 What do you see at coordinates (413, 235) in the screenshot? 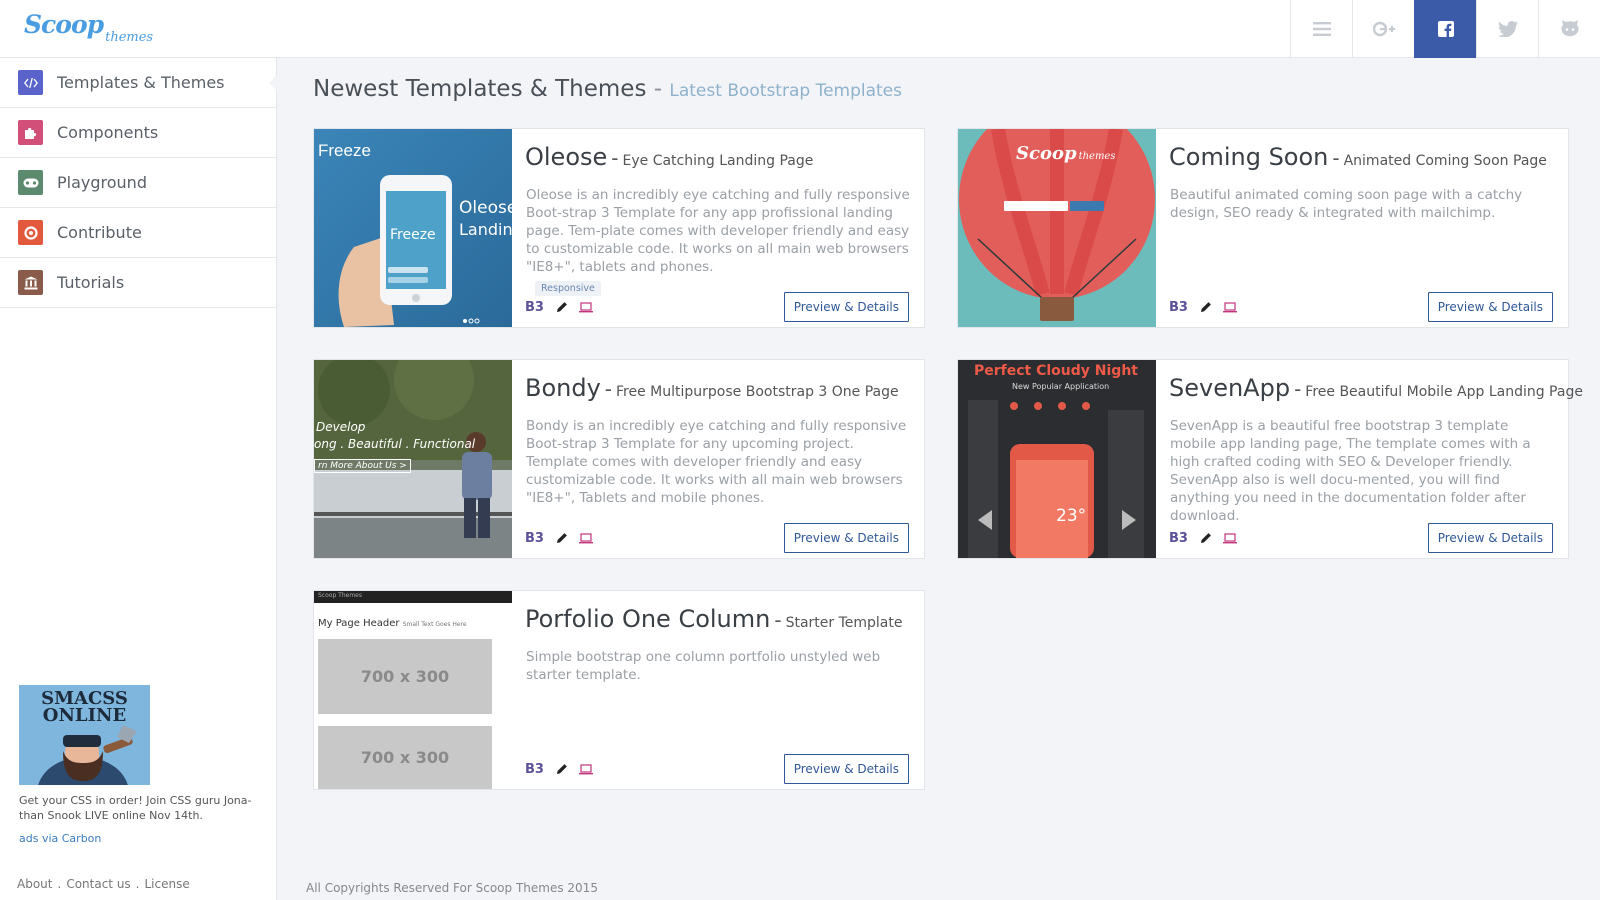
I see `thumb-phone-brand: Freeze` at bounding box center [413, 235].